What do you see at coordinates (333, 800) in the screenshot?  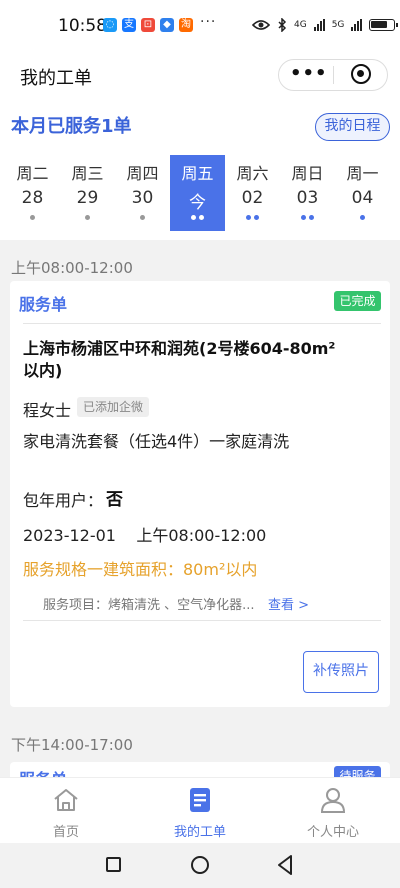 I see `user-icon` at bounding box center [333, 800].